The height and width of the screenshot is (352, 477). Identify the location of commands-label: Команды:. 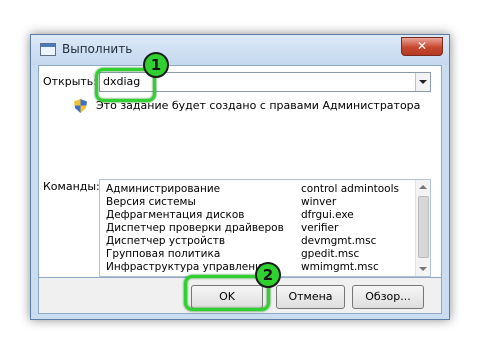
(71, 186).